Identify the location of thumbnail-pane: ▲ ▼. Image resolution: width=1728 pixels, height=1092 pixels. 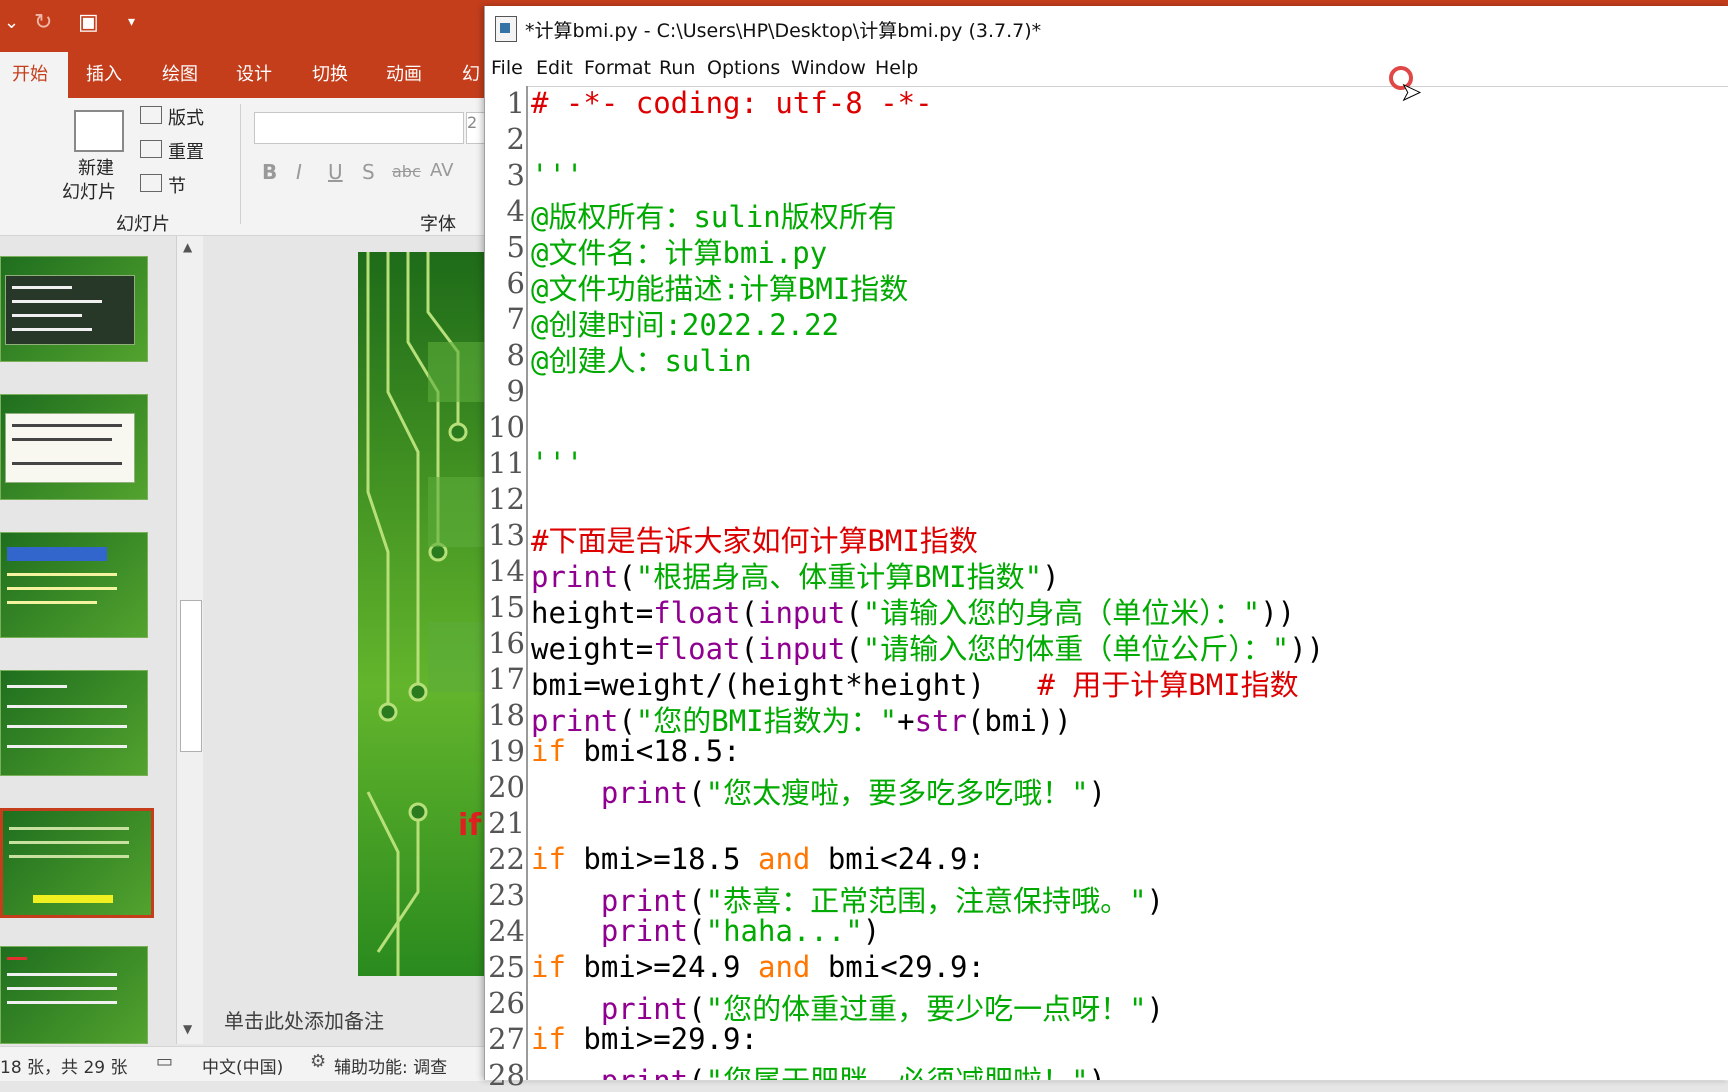
(102, 641).